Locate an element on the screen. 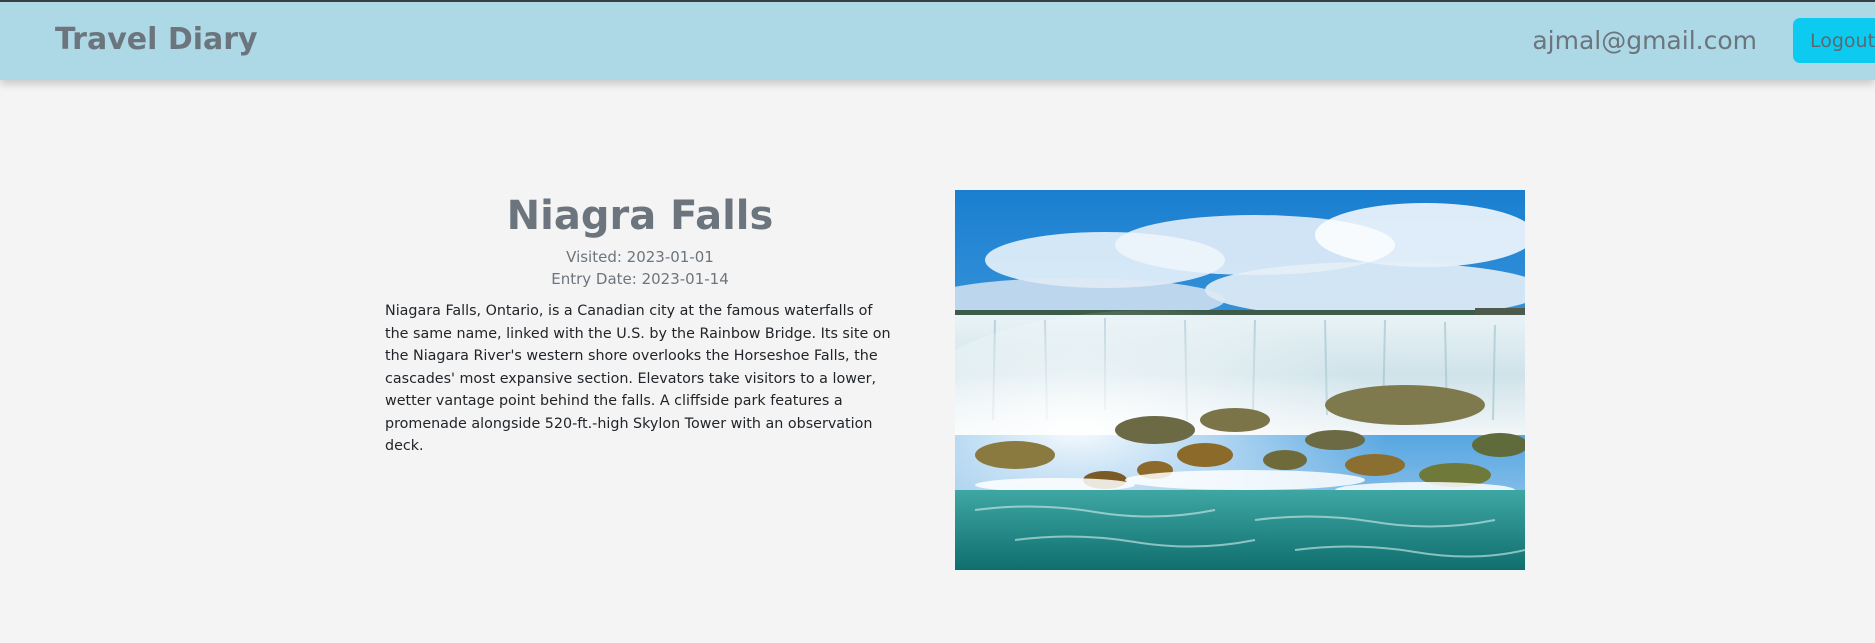 This screenshot has height=643, width=1875. entry-date: Entry Date: 2023-01-14 is located at coordinates (640, 279).